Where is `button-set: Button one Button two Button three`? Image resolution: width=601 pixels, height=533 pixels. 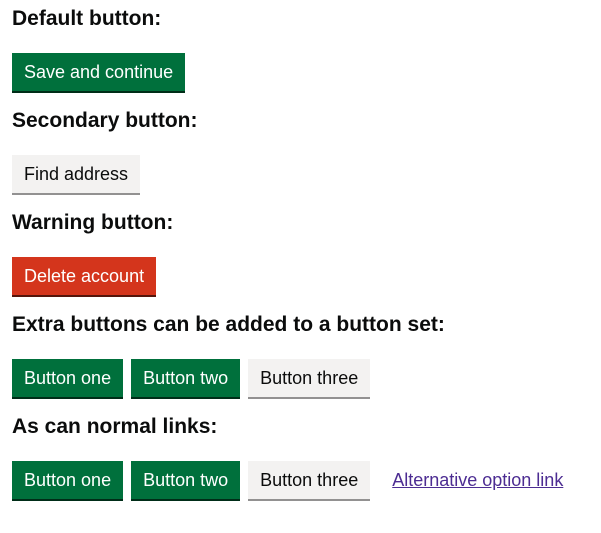 button-set: Button one Button two Button three is located at coordinates (300, 378).